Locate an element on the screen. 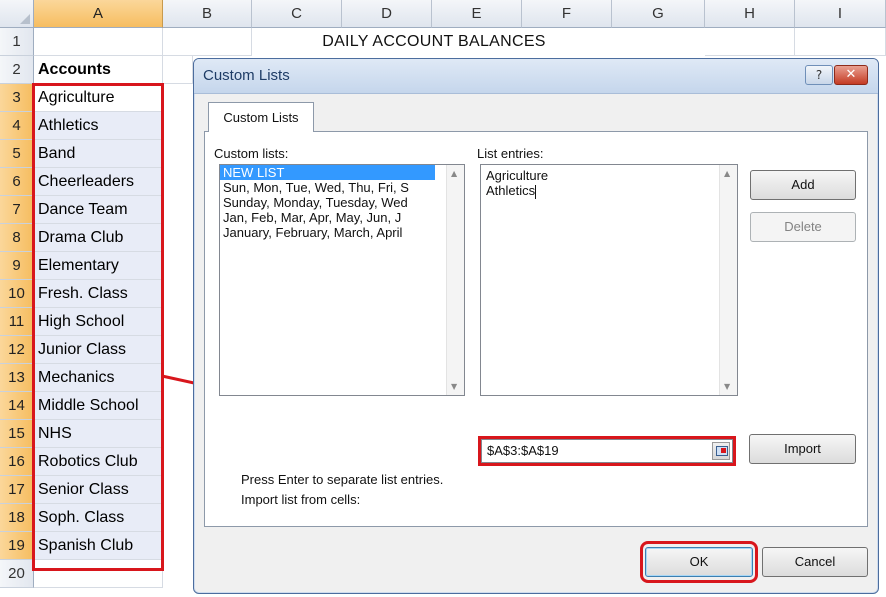 This screenshot has width=886, height=597. separator-hint: Press Enter to separate list entries. is located at coordinates (342, 479).